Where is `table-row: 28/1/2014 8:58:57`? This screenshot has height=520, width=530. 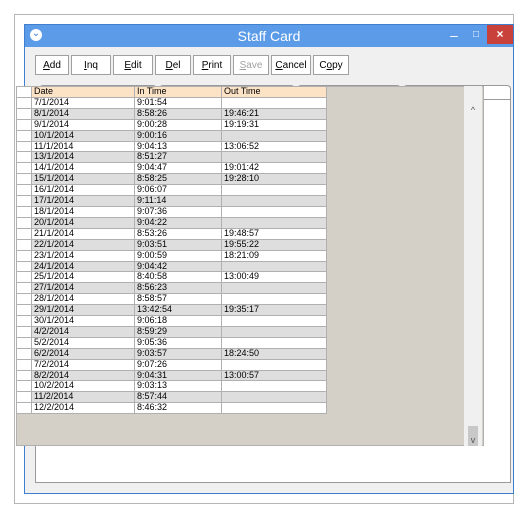
table-row: 28/1/2014 8:58:57 is located at coordinates (172, 299).